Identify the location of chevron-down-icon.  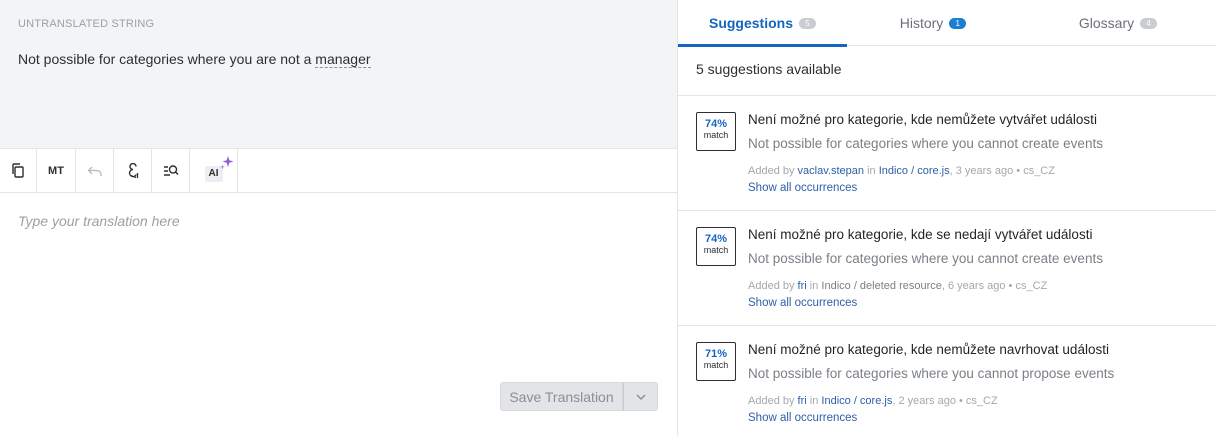
(640, 397).